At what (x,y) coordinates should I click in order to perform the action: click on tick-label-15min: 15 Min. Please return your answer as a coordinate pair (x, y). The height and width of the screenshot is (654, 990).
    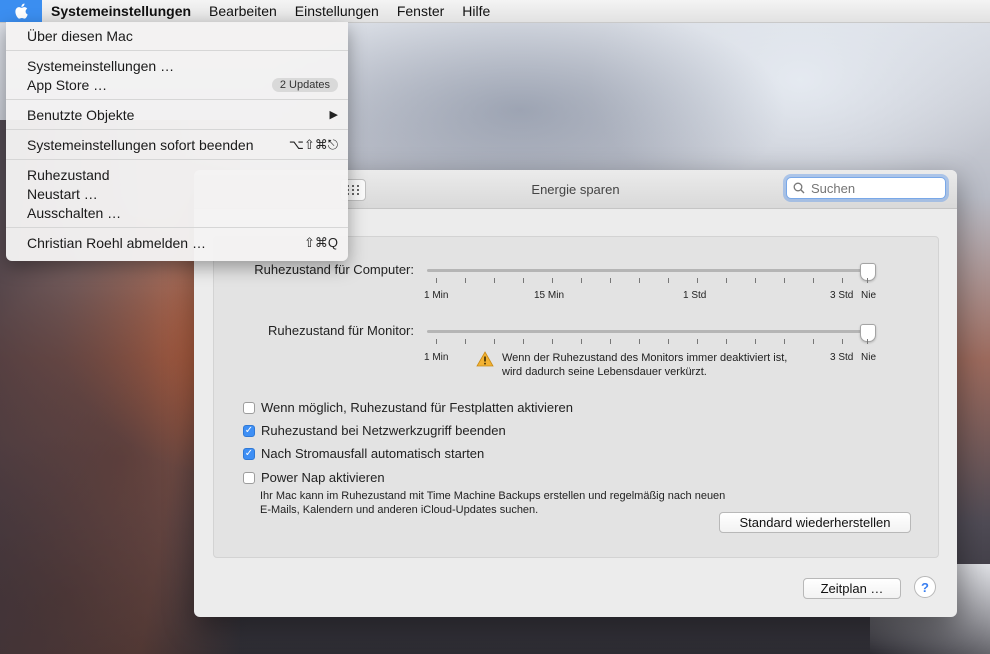
    Looking at the image, I should click on (549, 295).